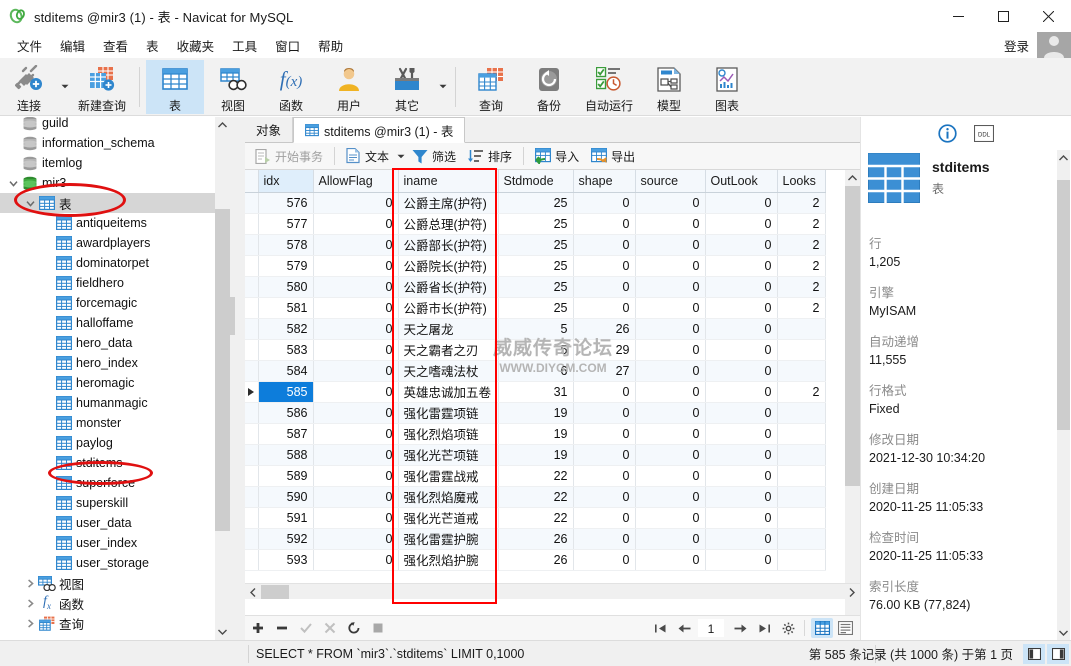  I want to click on cell-shape: 27, so click(604, 371).